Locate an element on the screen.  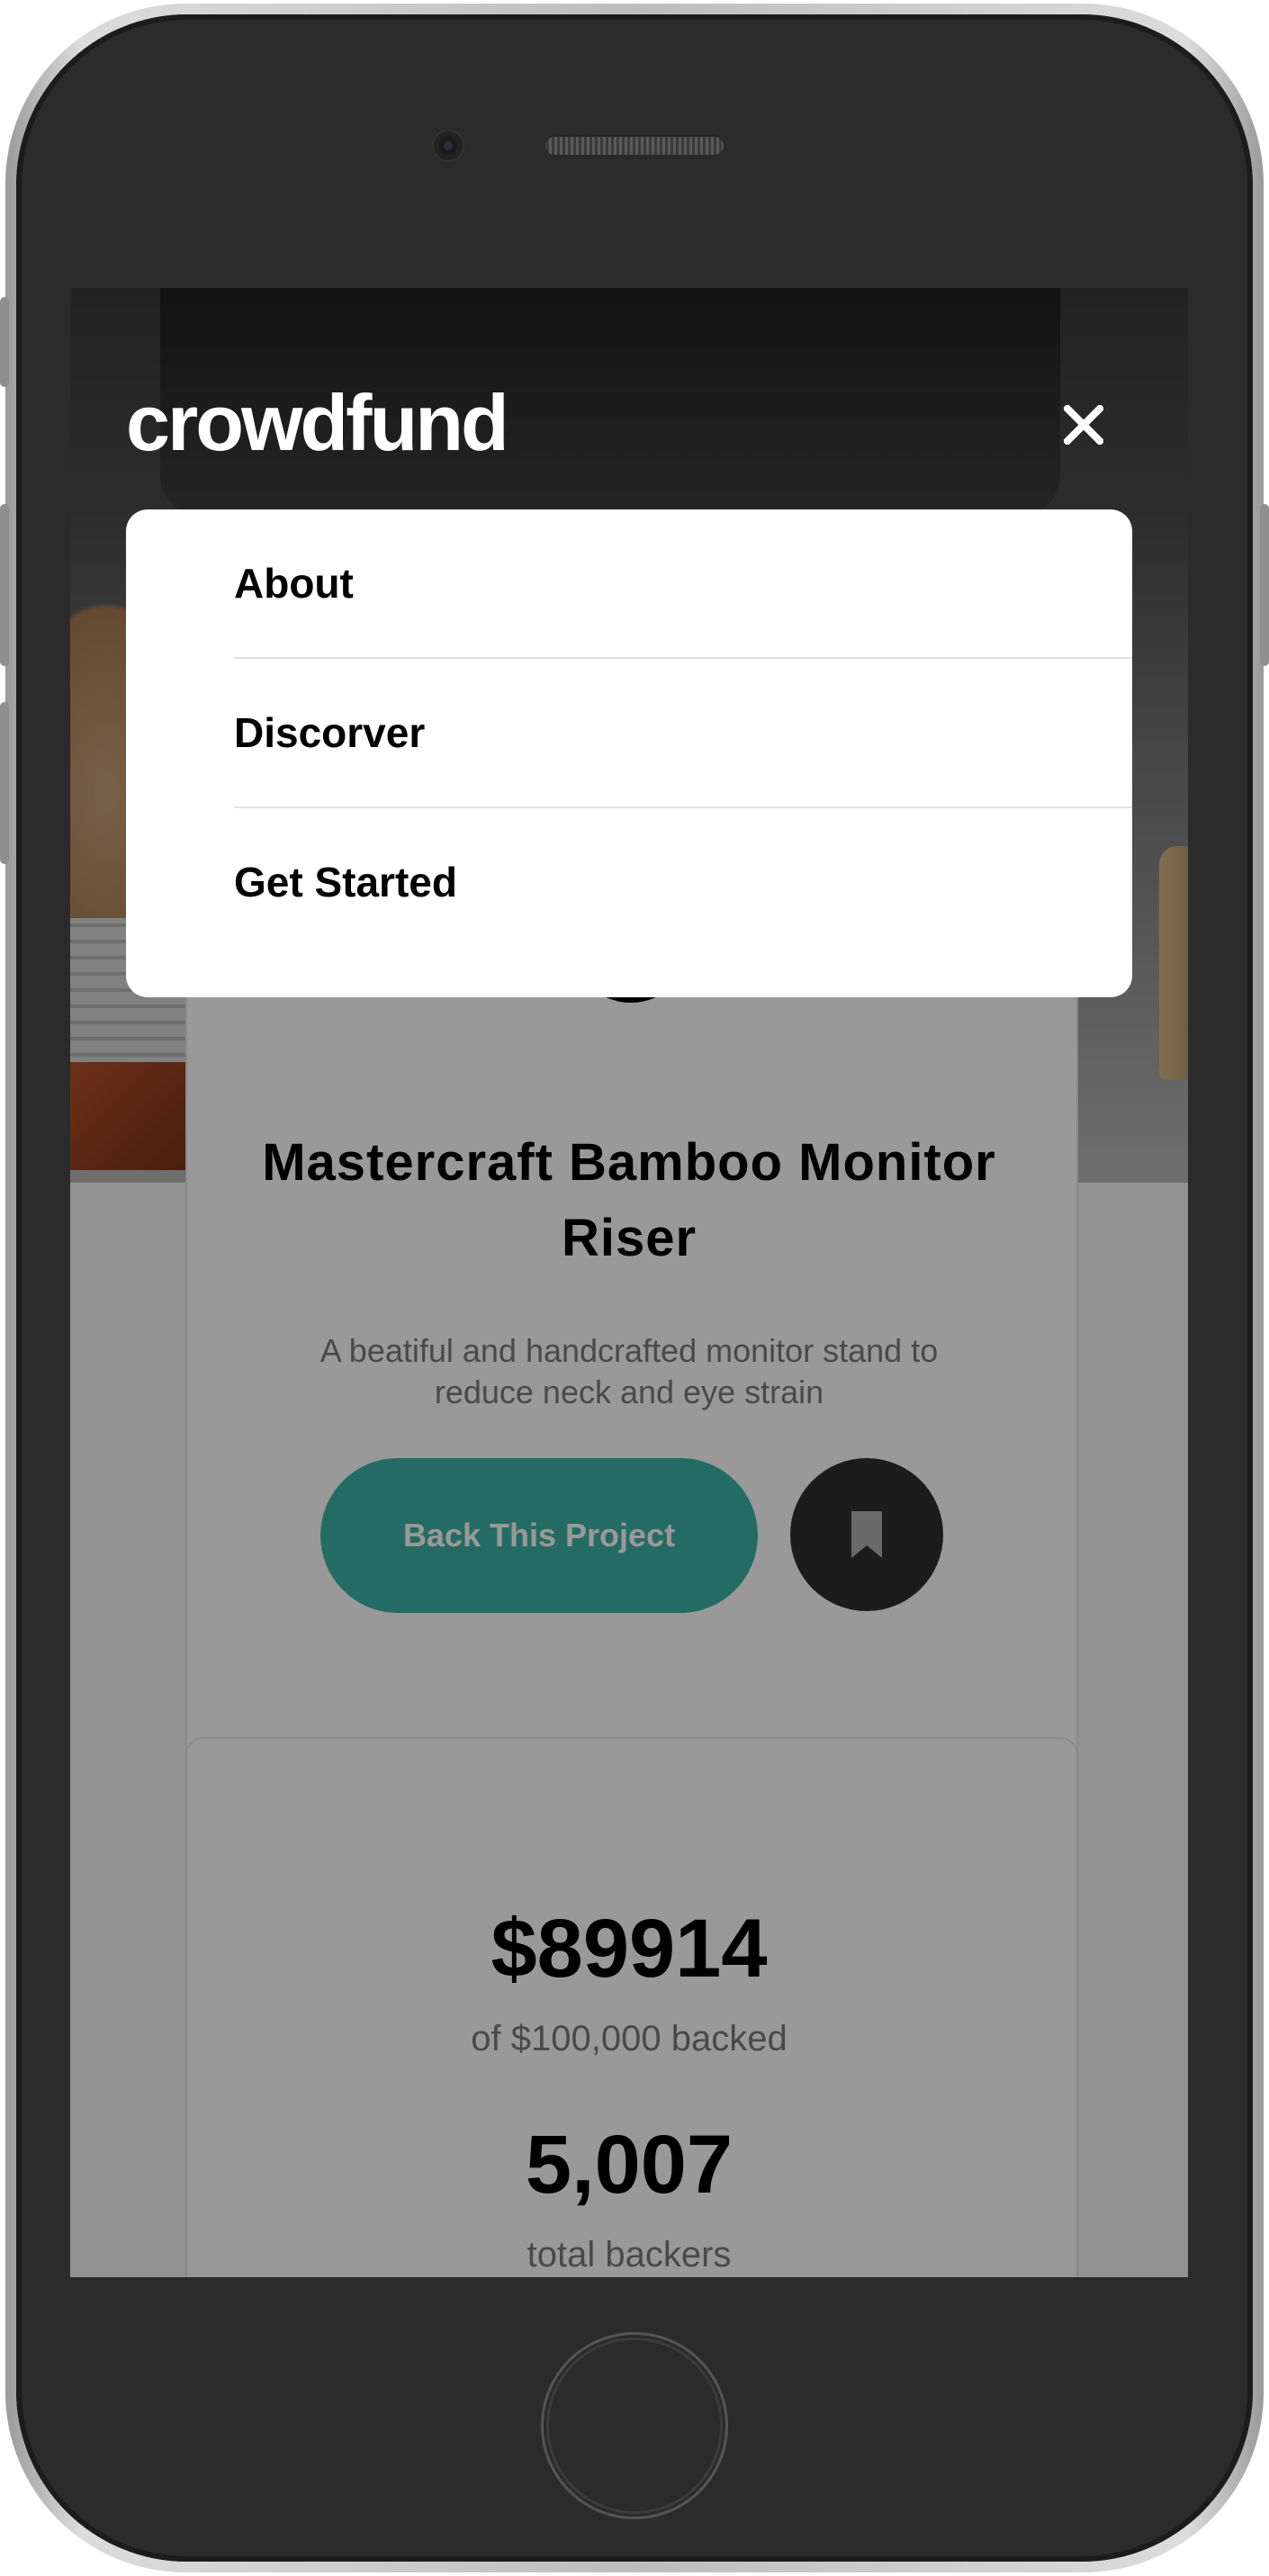
menu-item-get-started: Get Started is located at coordinates (683, 882).